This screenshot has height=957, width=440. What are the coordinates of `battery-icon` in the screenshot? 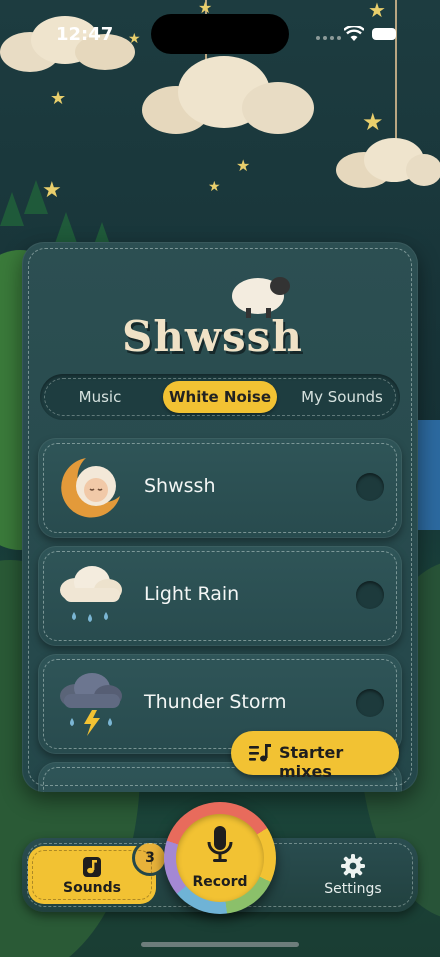 It's located at (384, 34).